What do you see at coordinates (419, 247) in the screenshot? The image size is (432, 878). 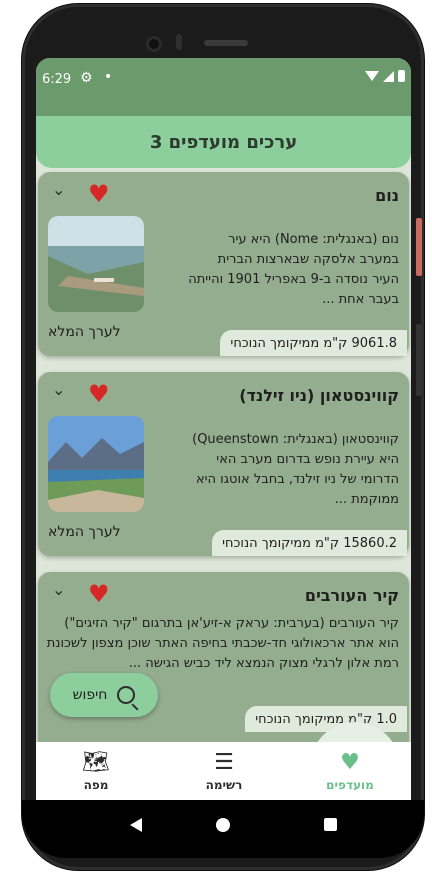 I see `power-button` at bounding box center [419, 247].